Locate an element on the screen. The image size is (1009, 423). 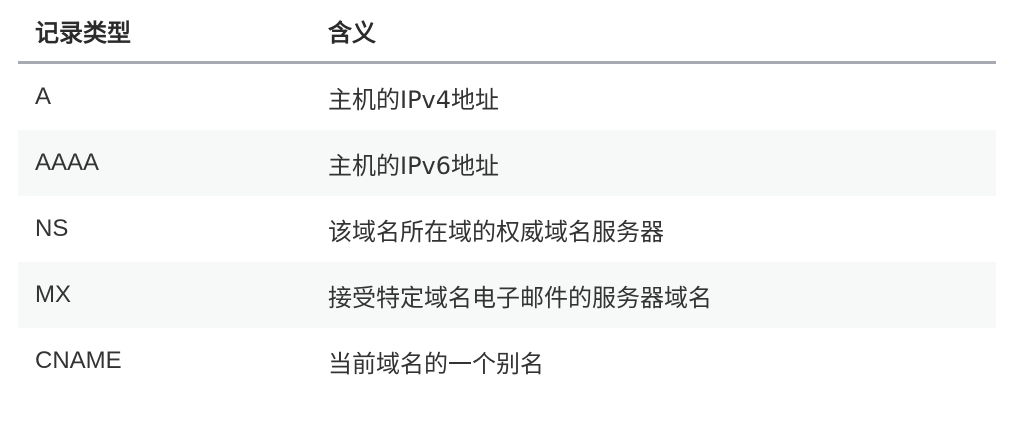
header-meaning: 含义 is located at coordinates (352, 33).